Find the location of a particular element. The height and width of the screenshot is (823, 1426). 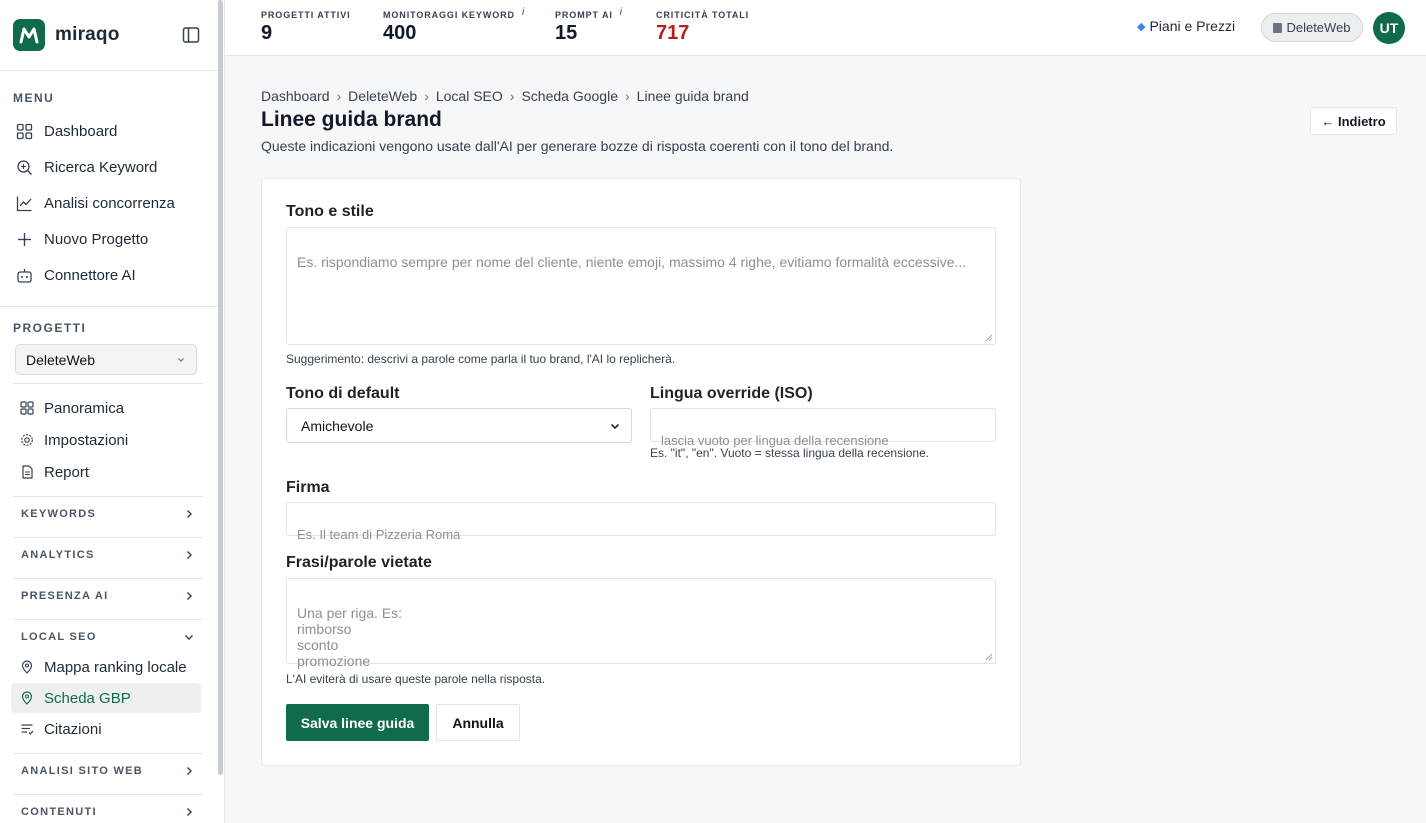

group-local-seo: LOCAL SEO is located at coordinates (108, 637).